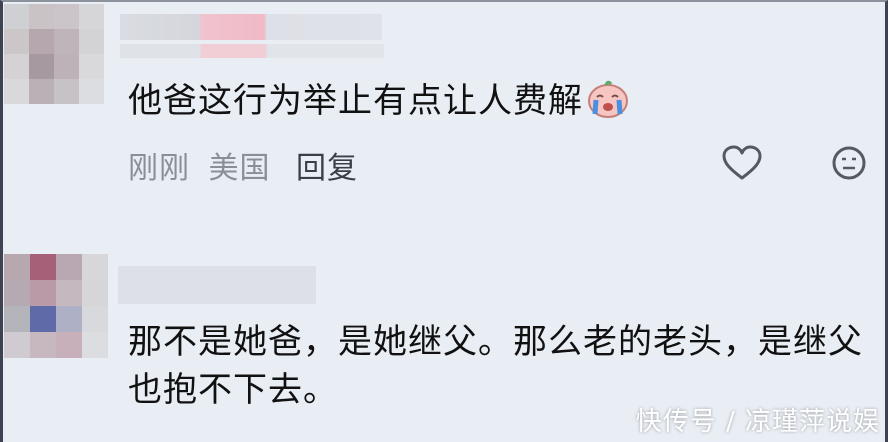 The image size is (888, 442). Describe the element at coordinates (608, 99) in the screenshot. I see `crying-face-emoji` at that location.